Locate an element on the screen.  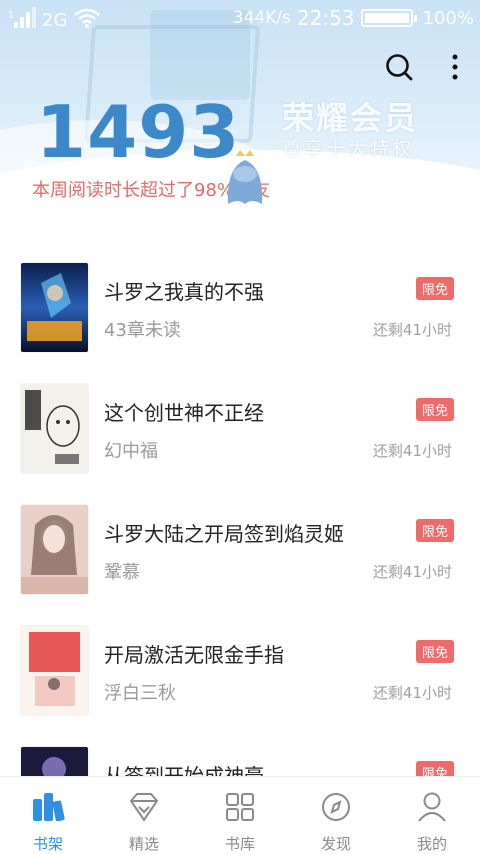
vip-title: 荣耀会员 is located at coordinates (350, 116).